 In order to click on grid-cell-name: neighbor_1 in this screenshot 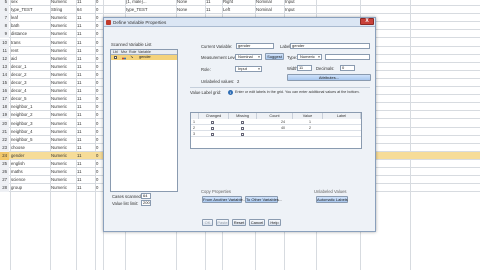, I will do `click(25, 107)`.